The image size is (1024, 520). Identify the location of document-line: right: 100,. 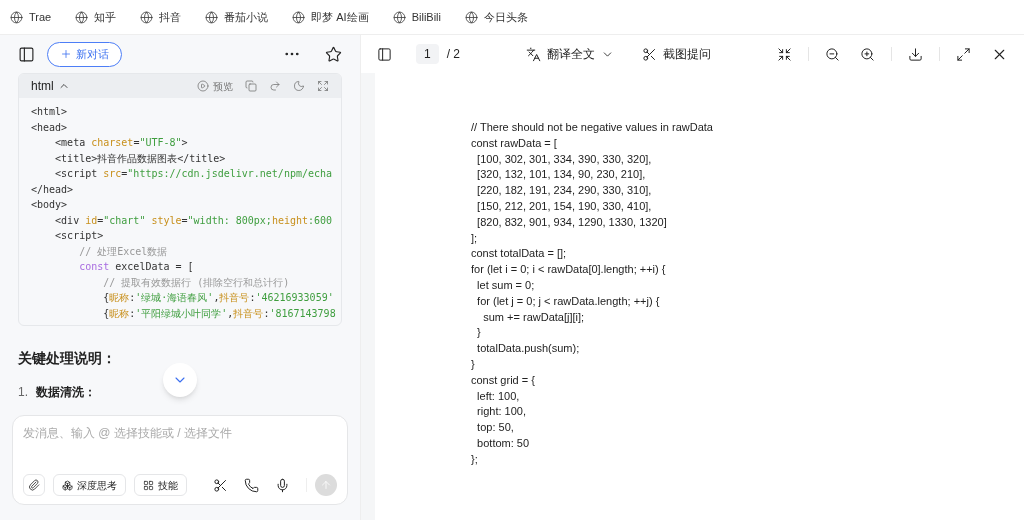
(502, 412).